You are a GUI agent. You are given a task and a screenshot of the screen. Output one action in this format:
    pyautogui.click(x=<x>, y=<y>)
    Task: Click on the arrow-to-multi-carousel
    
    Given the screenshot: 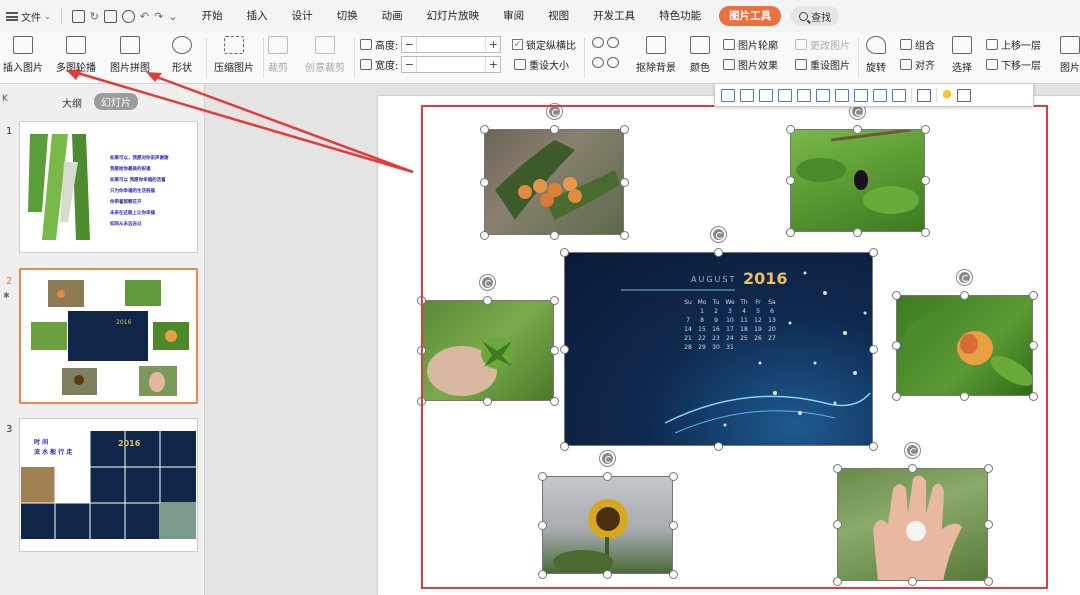 What is the action you would take?
    pyautogui.click(x=243, y=122)
    